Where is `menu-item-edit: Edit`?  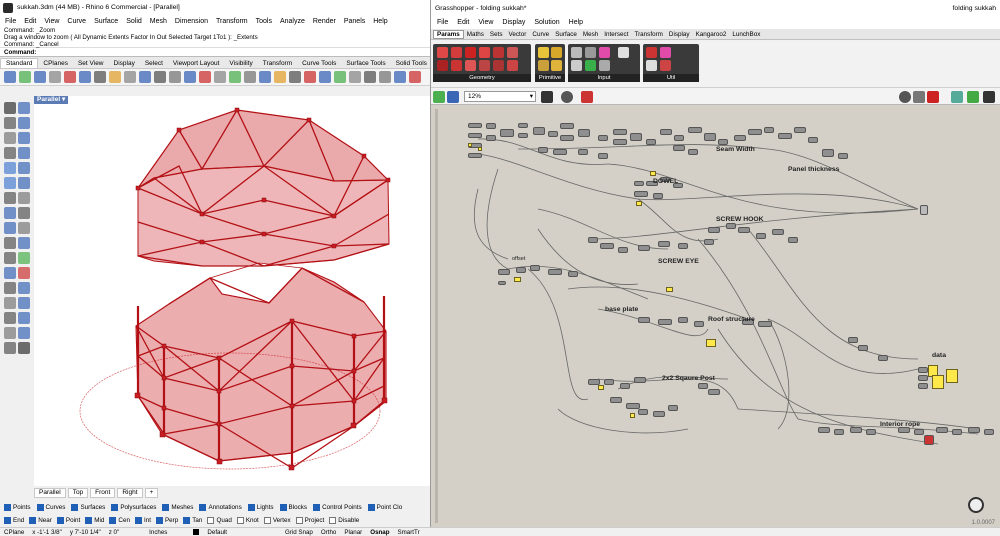
menu-item-edit: Edit is located at coordinates (30, 21).